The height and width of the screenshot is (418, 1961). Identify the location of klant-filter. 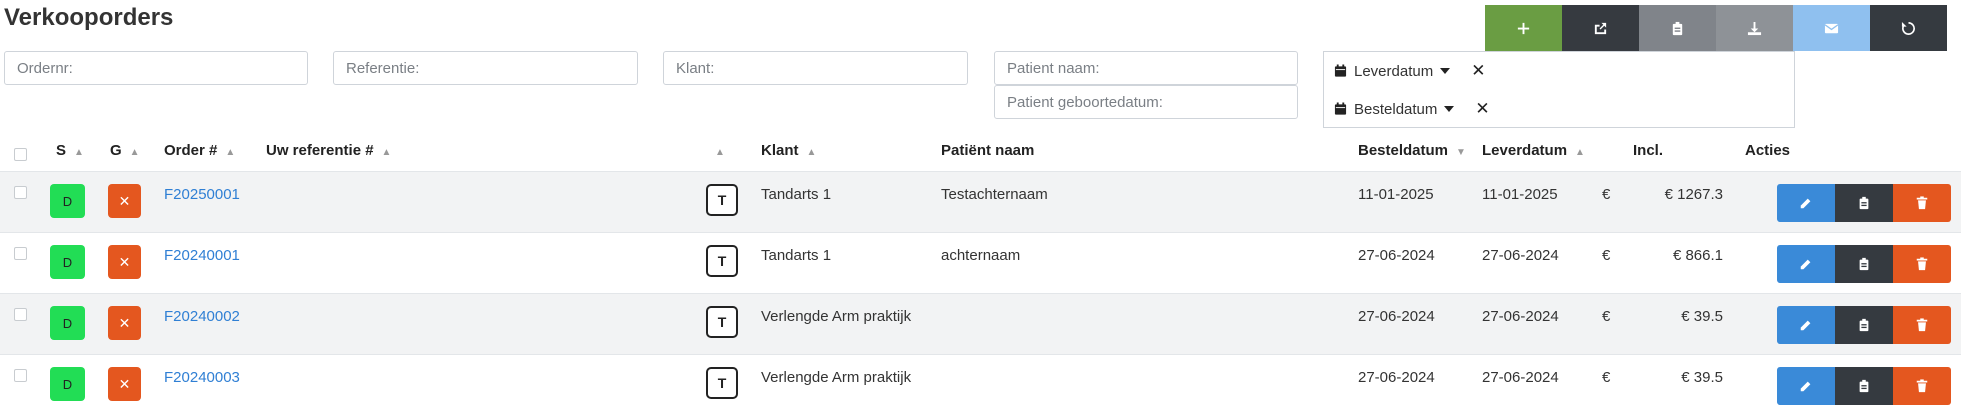
(815, 68).